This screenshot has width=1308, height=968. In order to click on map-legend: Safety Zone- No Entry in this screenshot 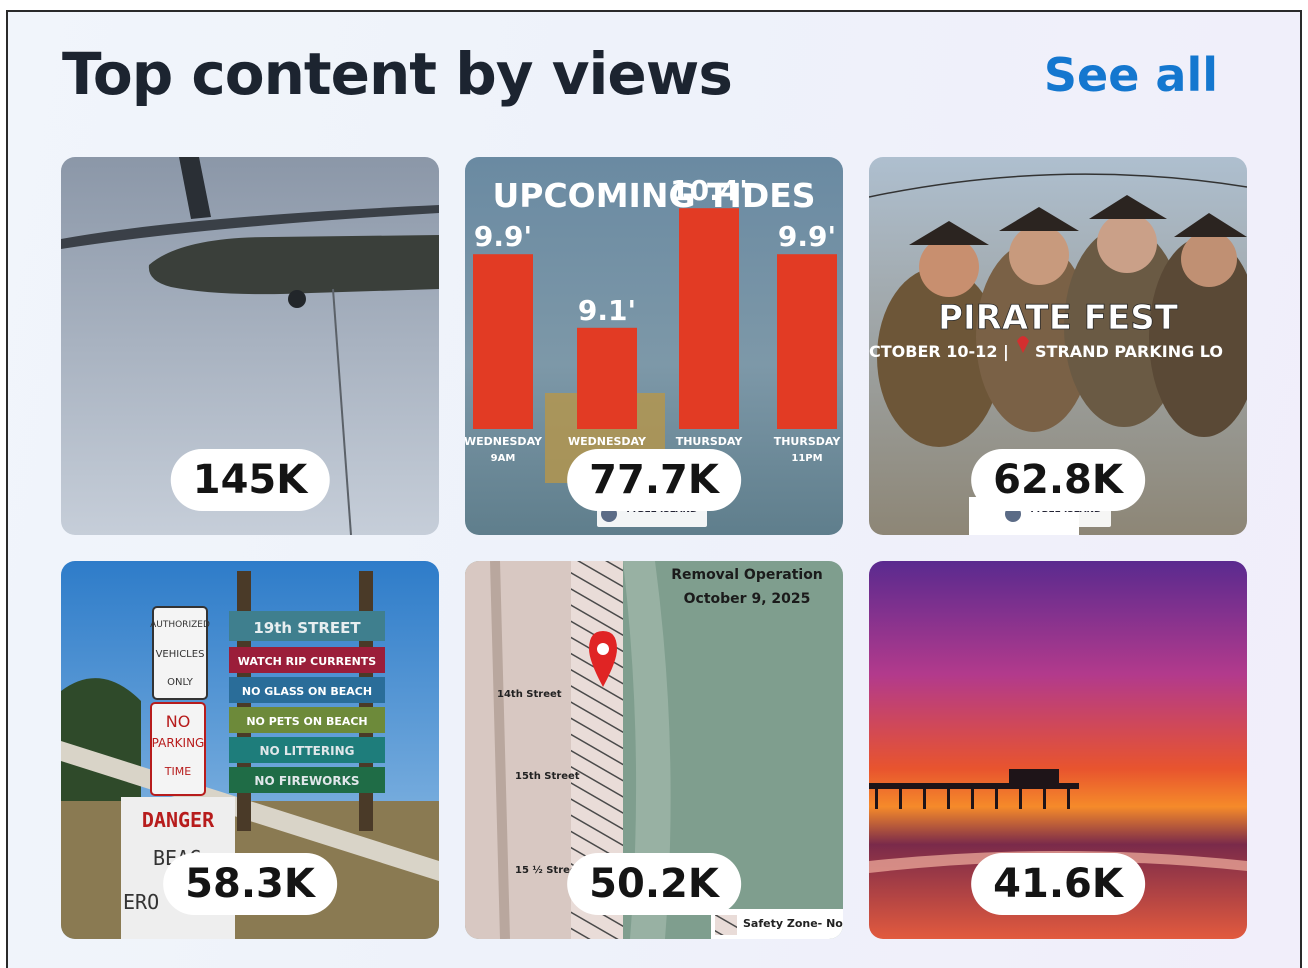, I will do `click(793, 923)`.